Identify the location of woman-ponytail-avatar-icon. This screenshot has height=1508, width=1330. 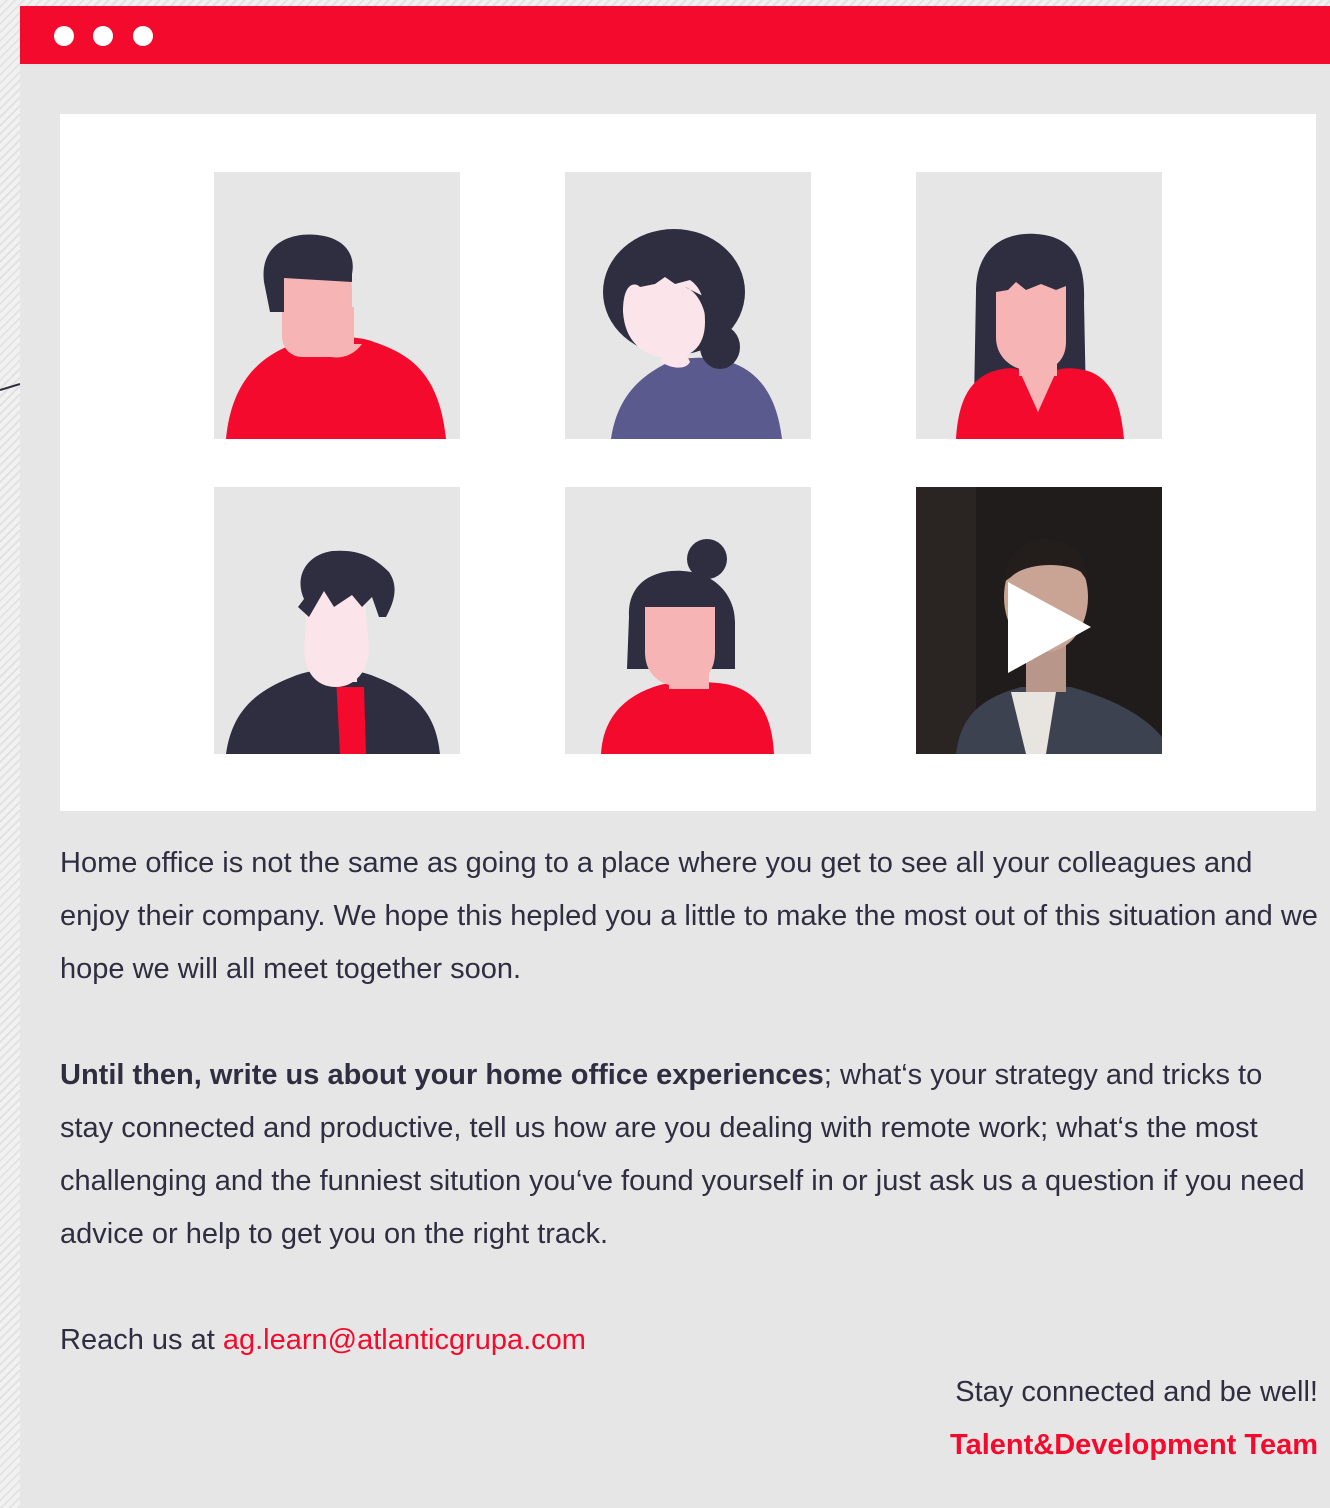
(692, 334).